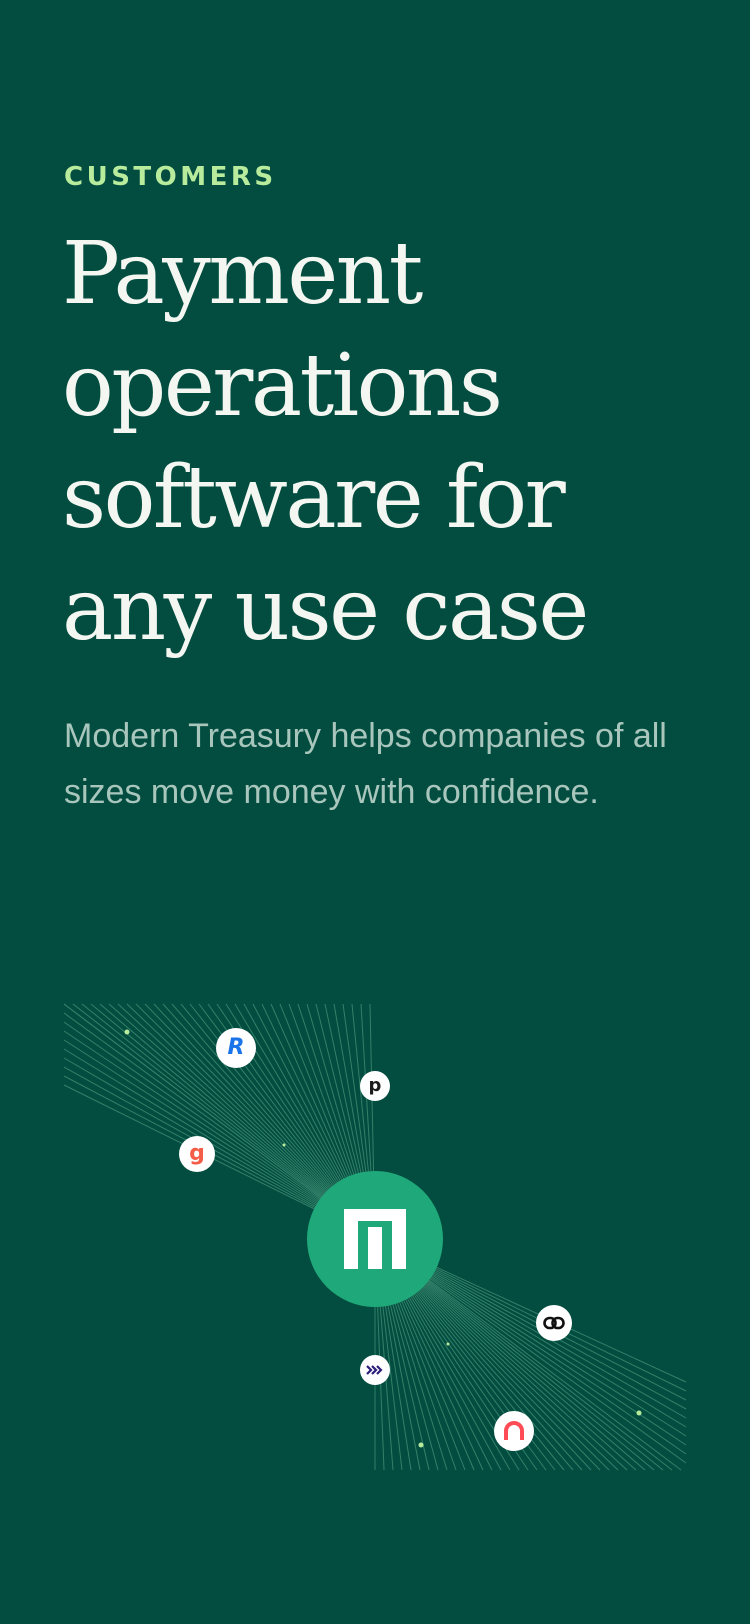  I want to click on modern-treasury-mark, so click(375, 1239).